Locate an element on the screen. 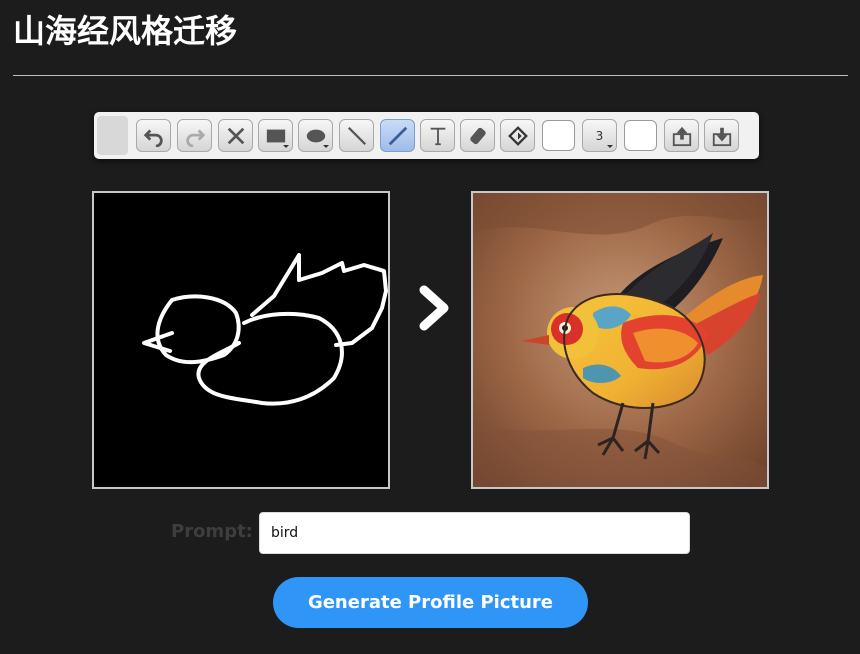  redo-icon is located at coordinates (195, 138).